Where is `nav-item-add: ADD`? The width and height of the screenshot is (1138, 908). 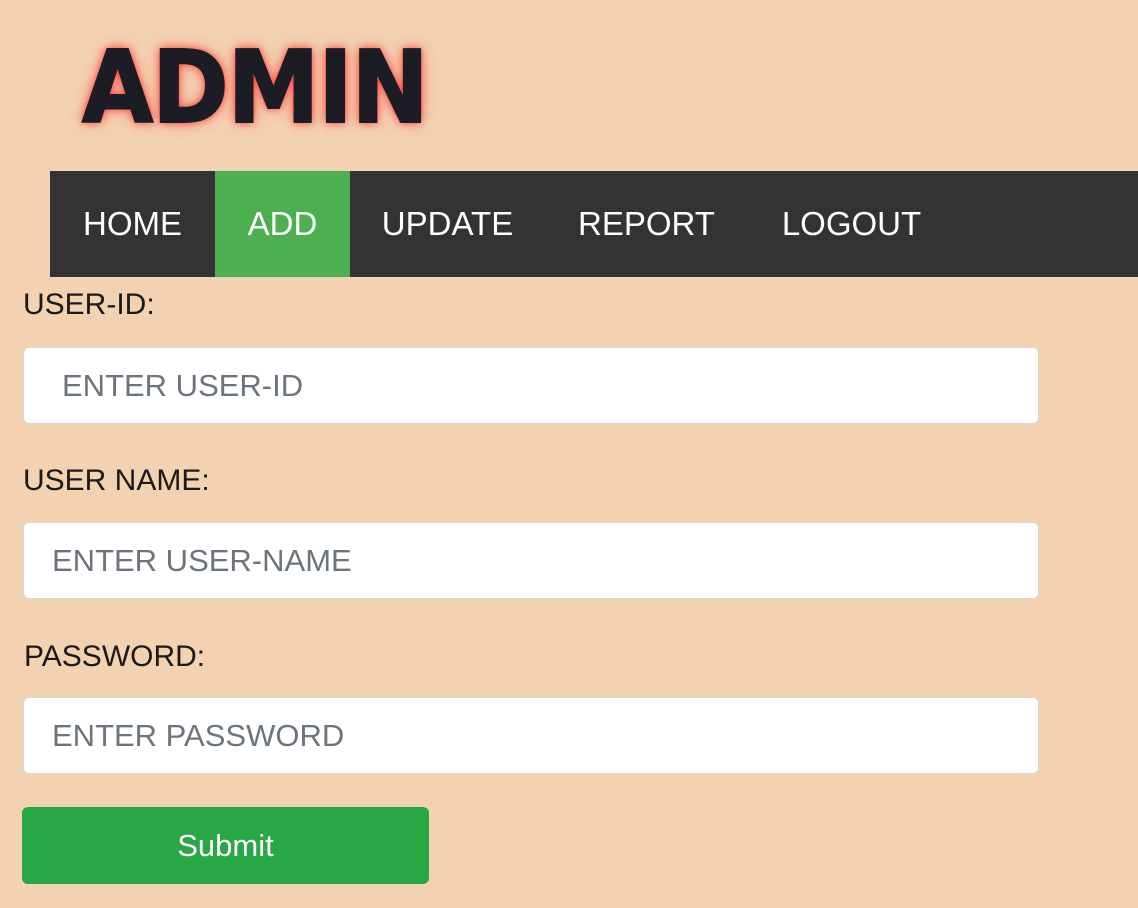 nav-item-add: ADD is located at coordinates (282, 224).